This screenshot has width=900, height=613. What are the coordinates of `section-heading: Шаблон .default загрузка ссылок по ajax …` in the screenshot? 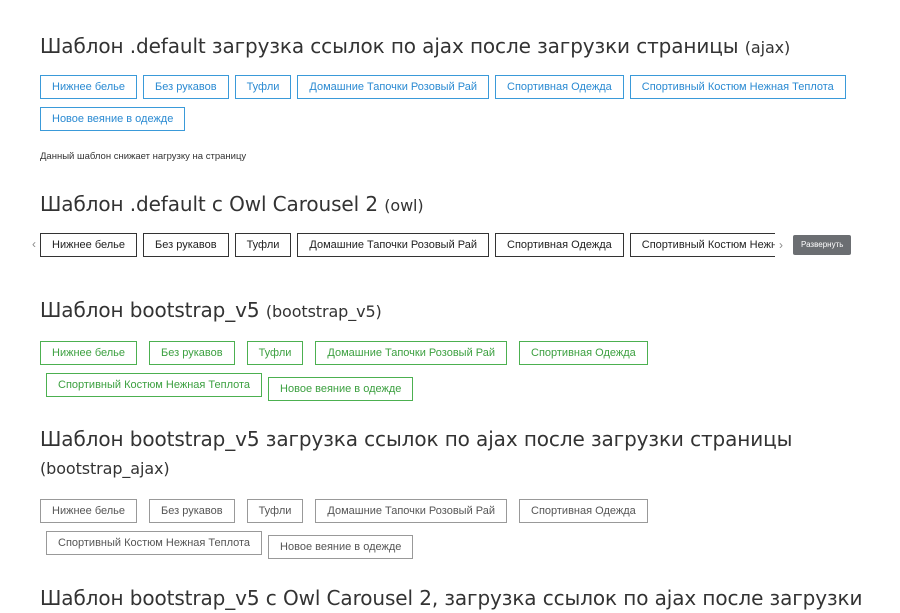 It's located at (455, 47).